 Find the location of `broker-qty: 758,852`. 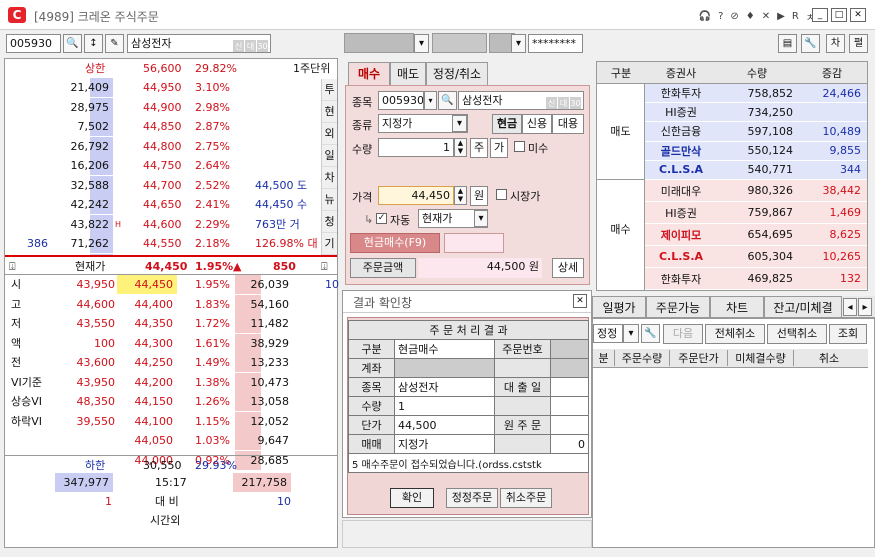

broker-qty: 758,852 is located at coordinates (770, 93).